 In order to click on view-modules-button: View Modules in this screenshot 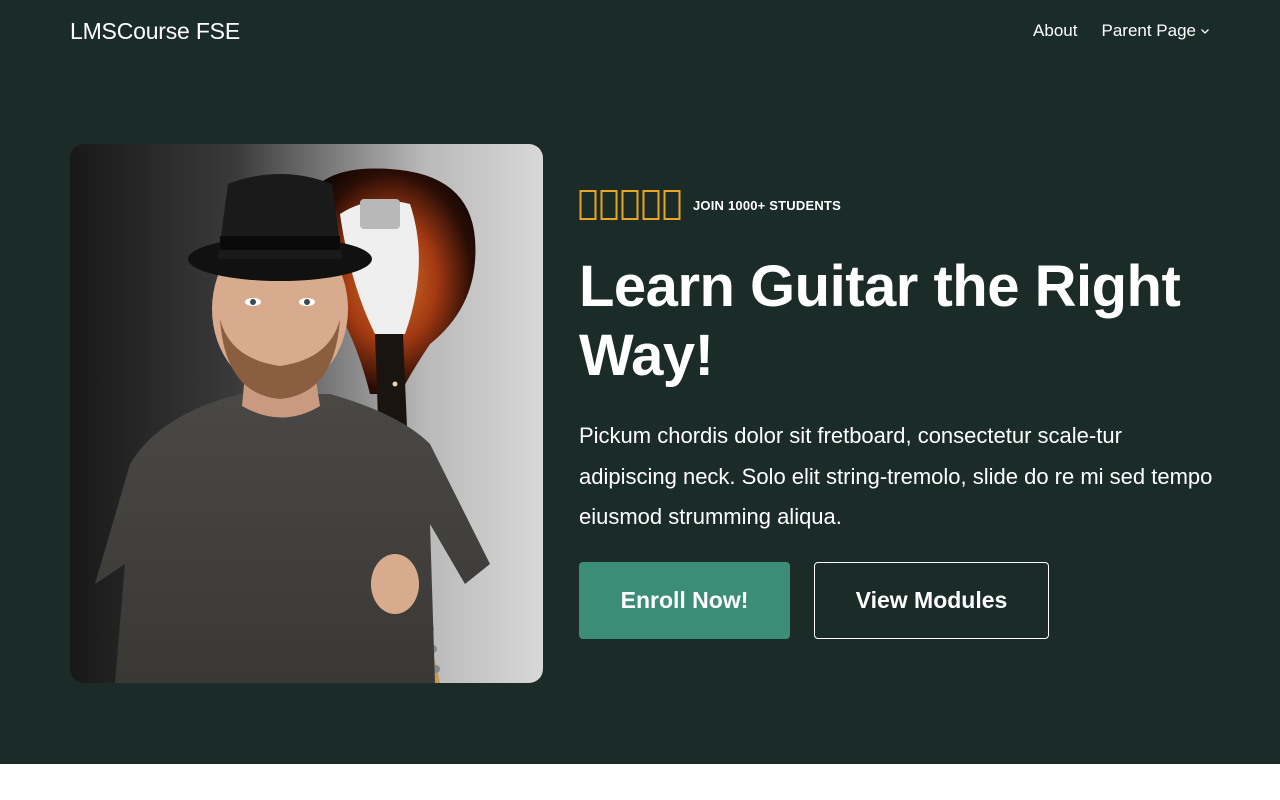, I will do `click(931, 600)`.